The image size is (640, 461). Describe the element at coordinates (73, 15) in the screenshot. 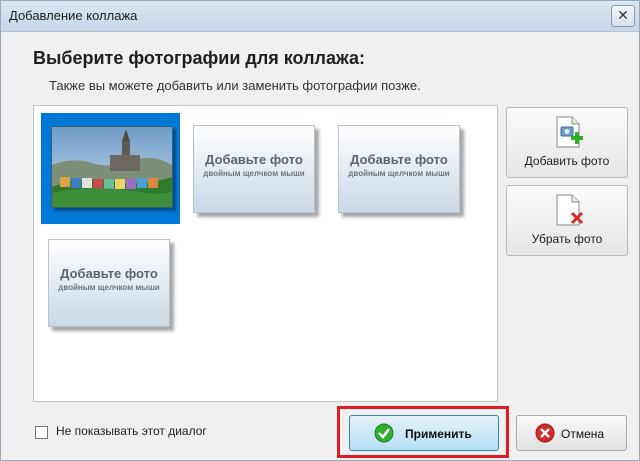

I see `window-title: Добавление коллажа` at that location.